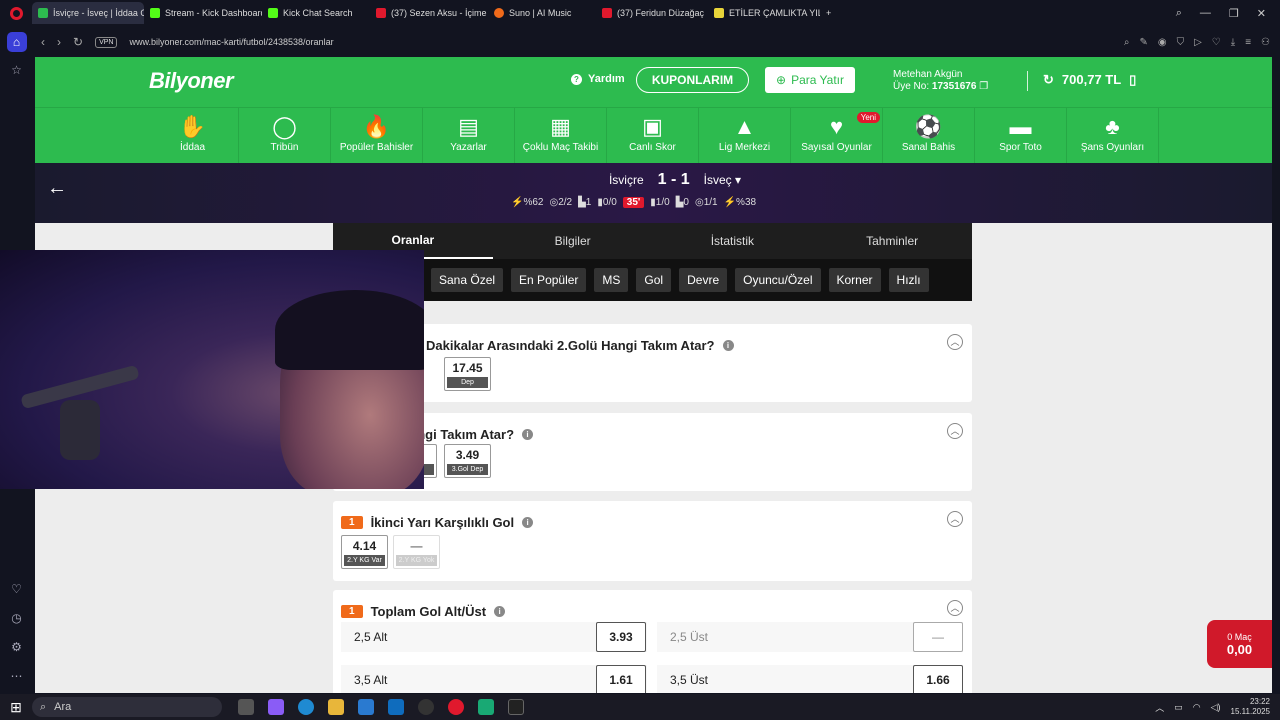  What do you see at coordinates (486, 707) in the screenshot?
I see `app-icon` at bounding box center [486, 707].